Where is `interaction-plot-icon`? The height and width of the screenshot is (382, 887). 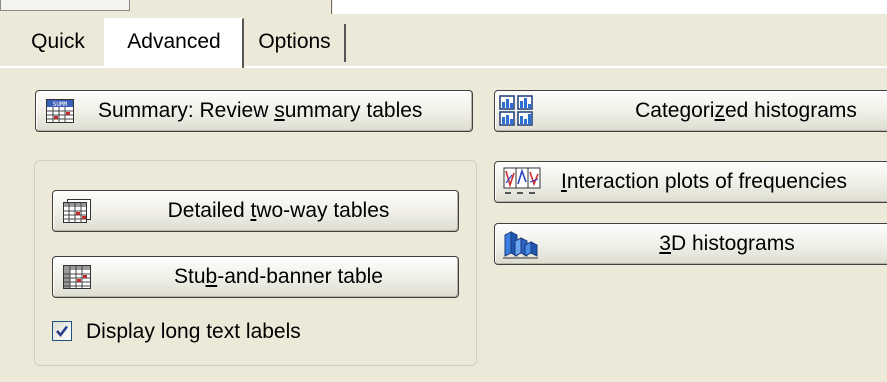
interaction-plot-icon is located at coordinates (522, 182).